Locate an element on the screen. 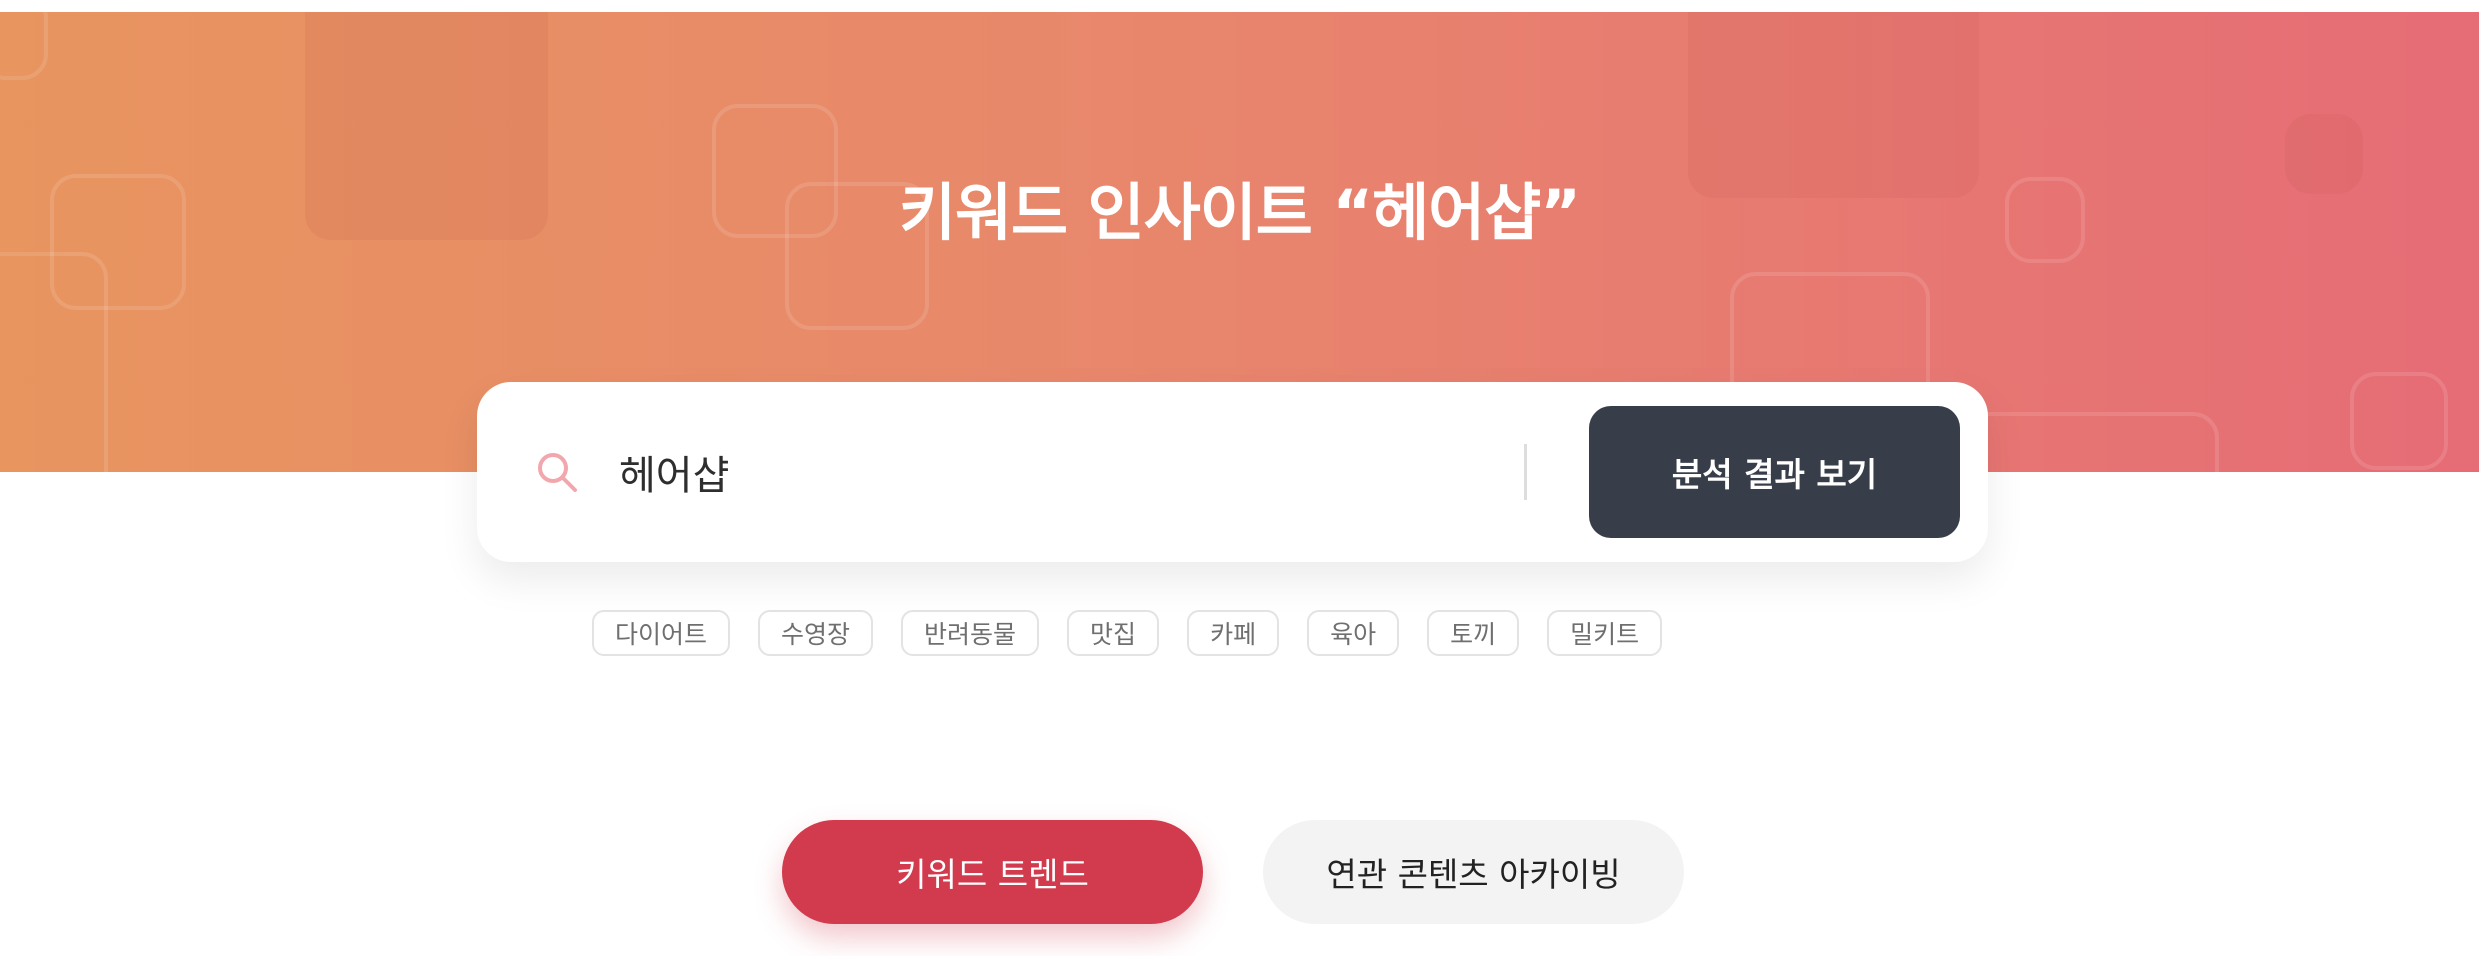 The width and height of the screenshot is (2479, 956). keyword-tag: 육아 is located at coordinates (1353, 633).